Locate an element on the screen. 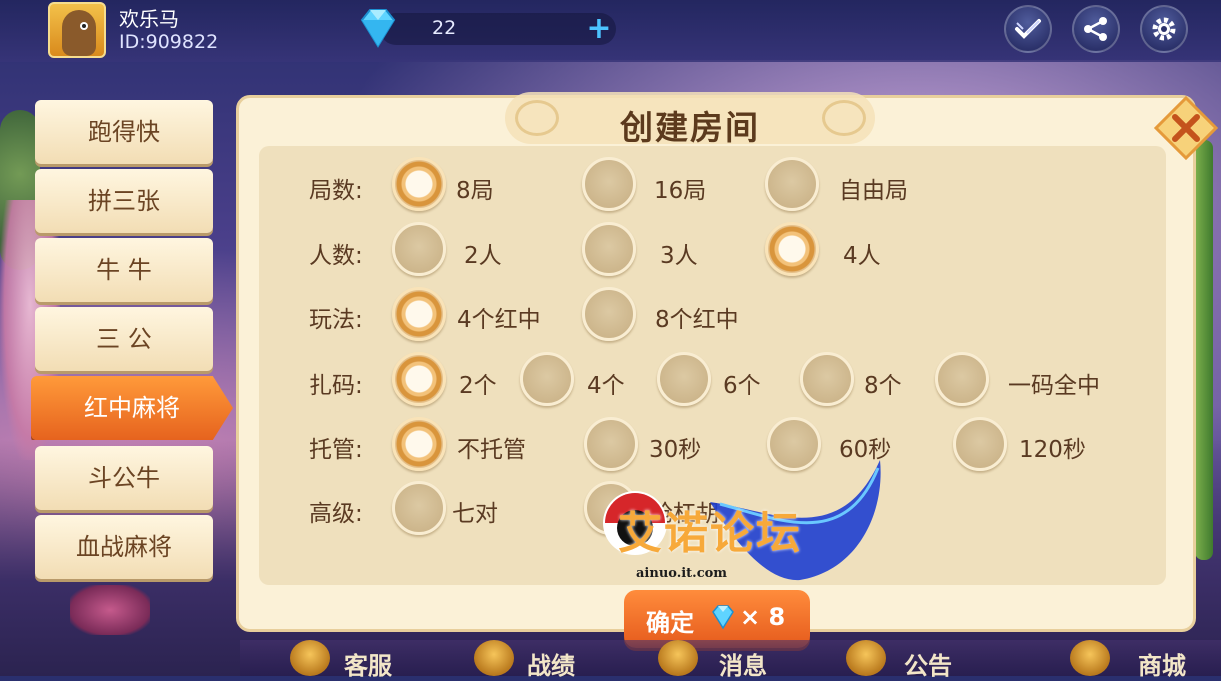 The width and height of the screenshot is (1221, 681). confirm-cost: × 8 is located at coordinates (763, 617).